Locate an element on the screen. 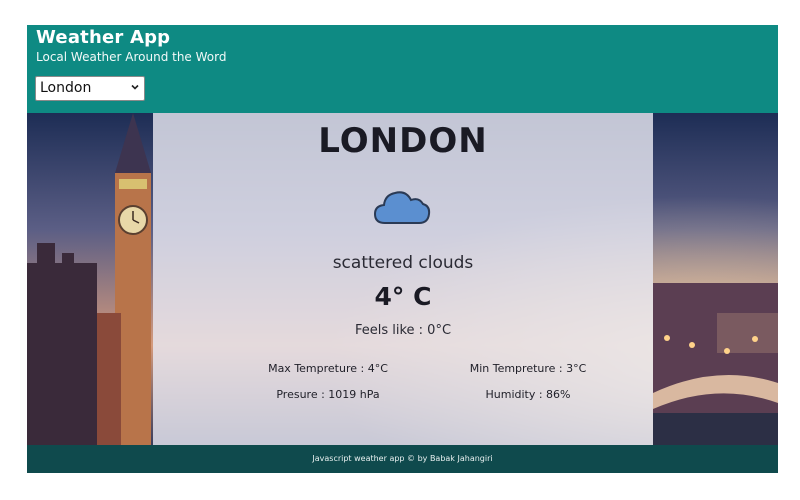  city-select: London is located at coordinates (90, 88).